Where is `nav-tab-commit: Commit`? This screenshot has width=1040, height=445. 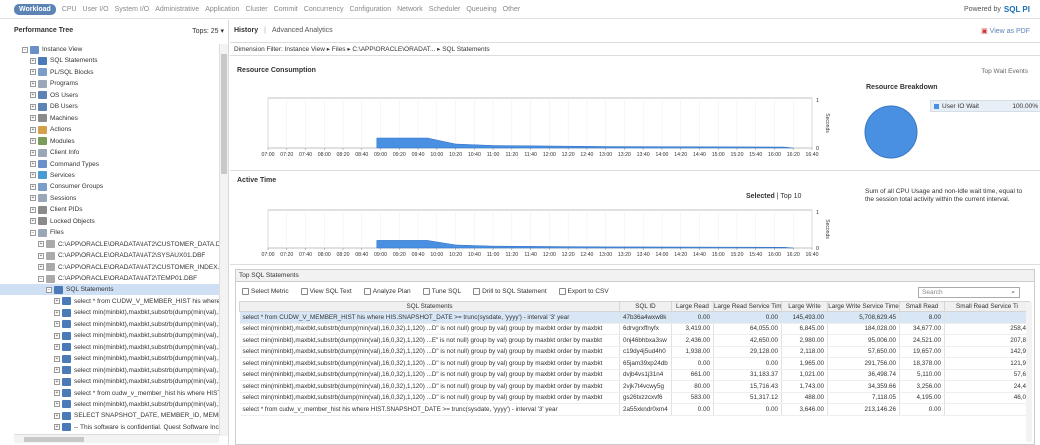
nav-tab-commit: Commit is located at coordinates (286, 9).